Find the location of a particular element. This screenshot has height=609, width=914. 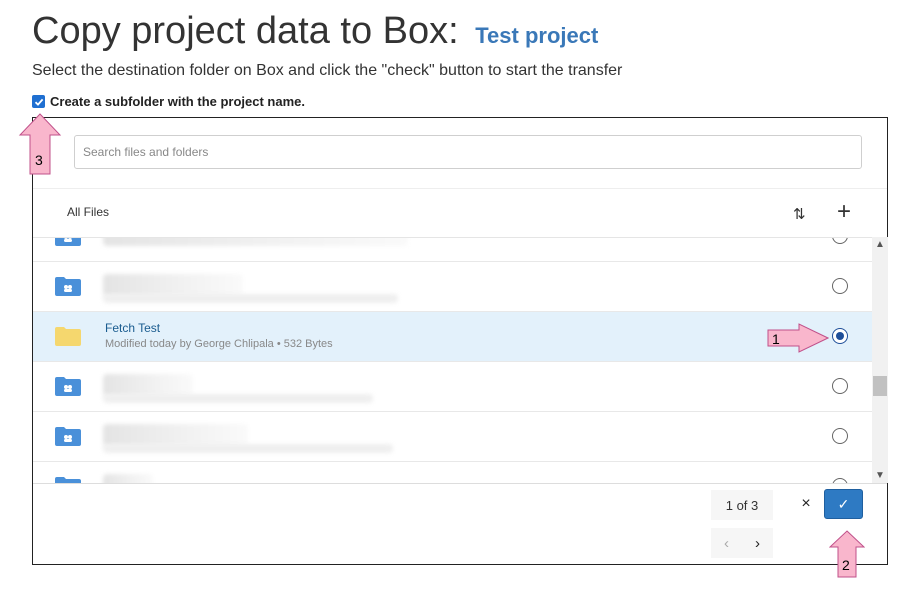

checkmark-icon is located at coordinates (38, 102).